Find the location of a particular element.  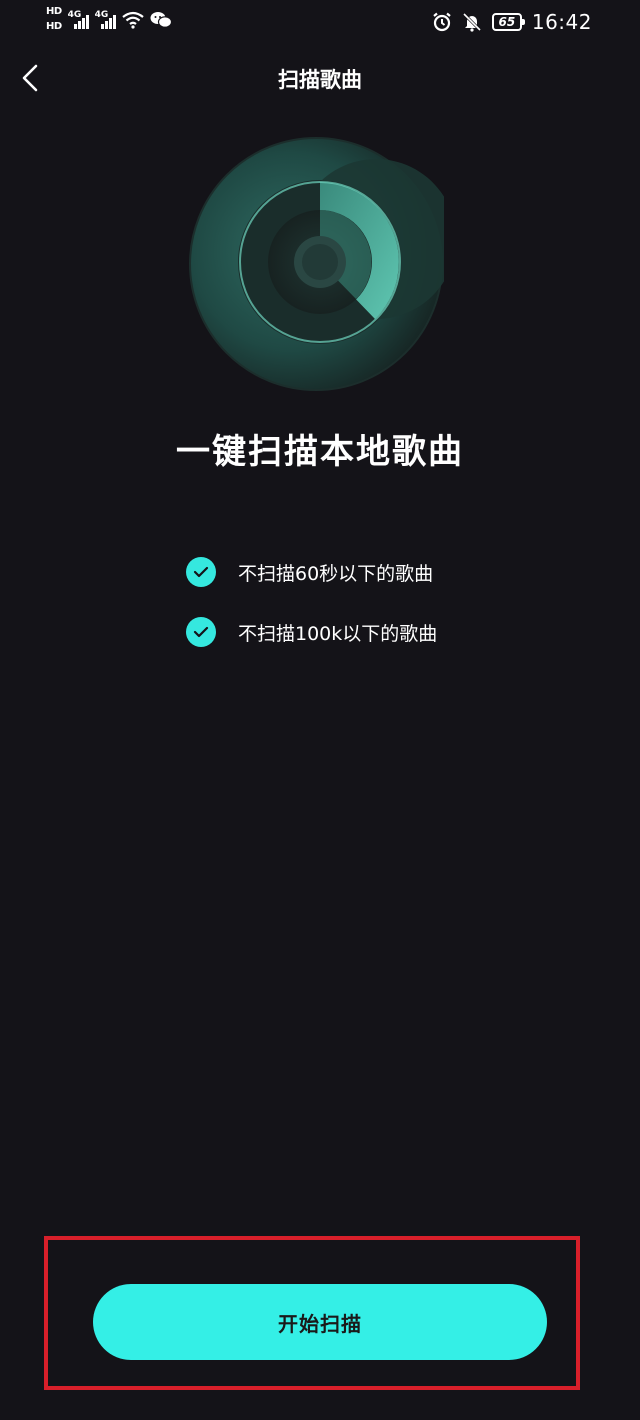

start-scan-button: 开始扫描 is located at coordinates (320, 1322).